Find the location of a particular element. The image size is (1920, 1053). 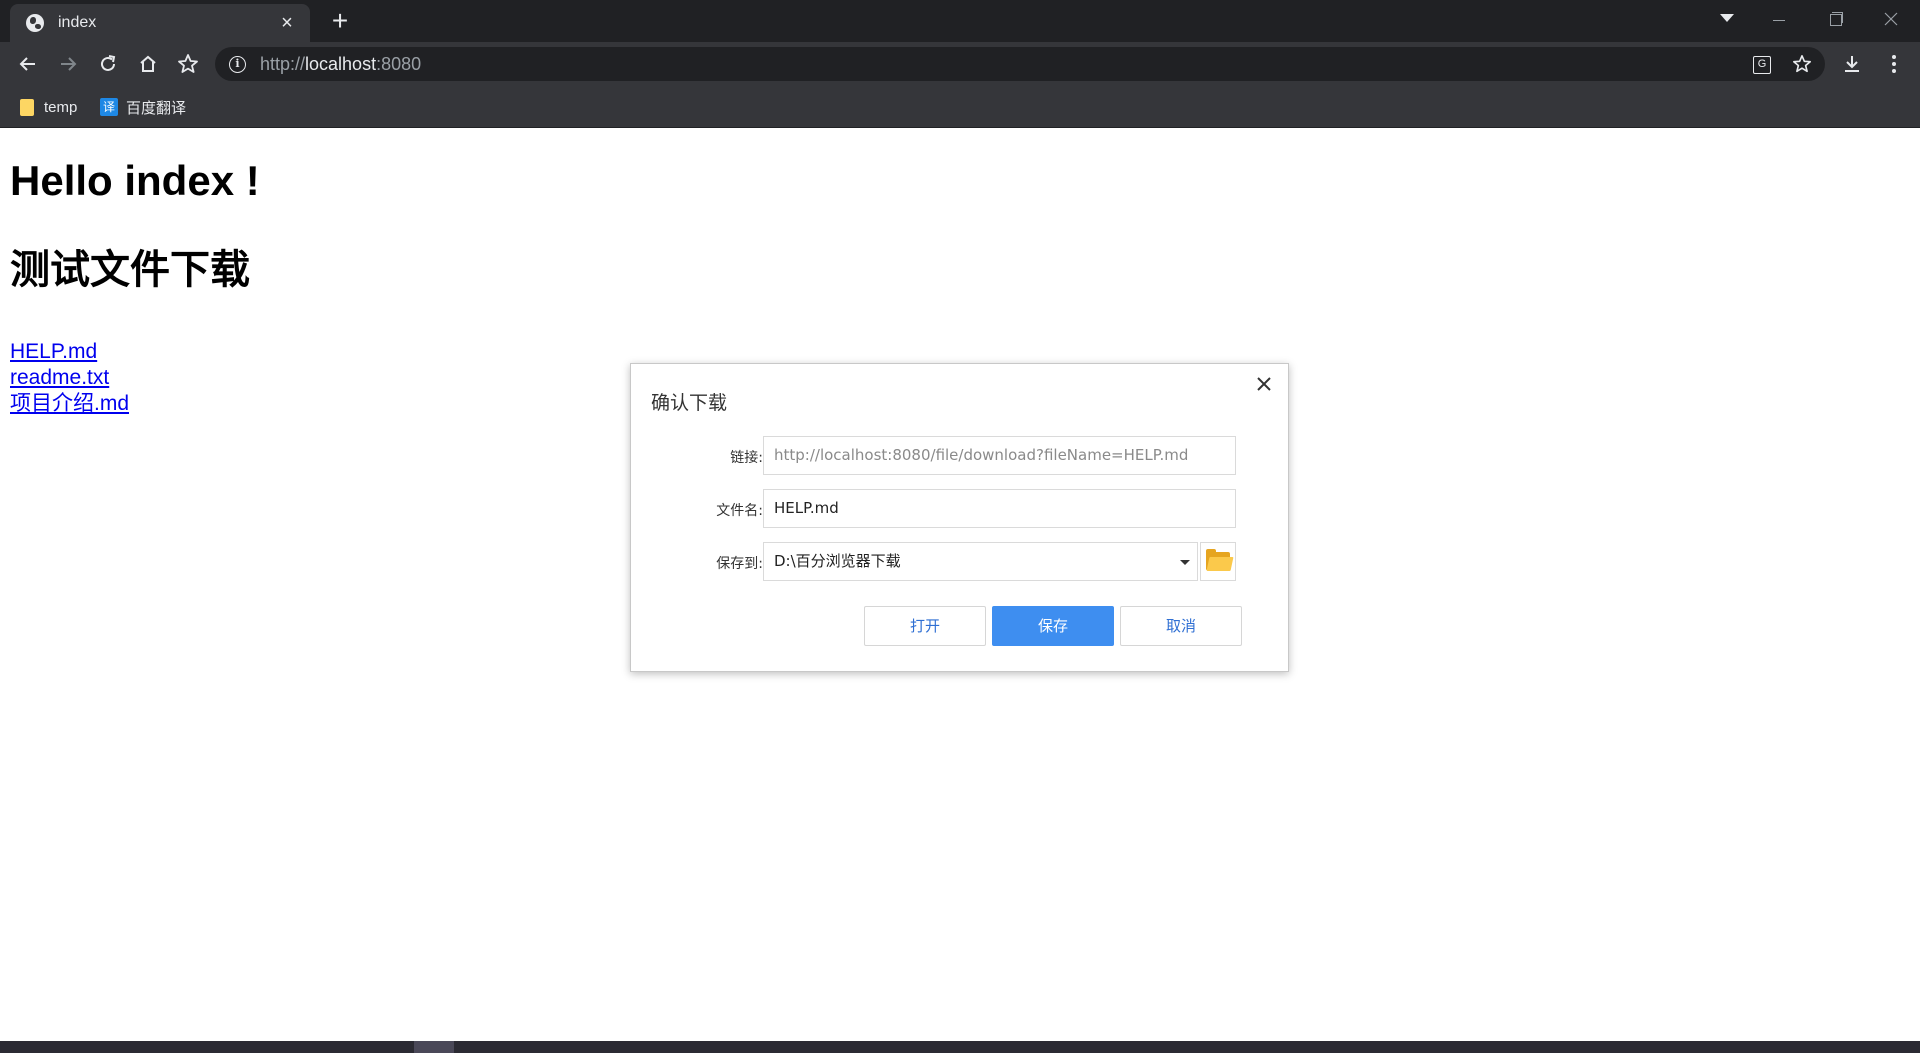

back-button is located at coordinates (28, 64).